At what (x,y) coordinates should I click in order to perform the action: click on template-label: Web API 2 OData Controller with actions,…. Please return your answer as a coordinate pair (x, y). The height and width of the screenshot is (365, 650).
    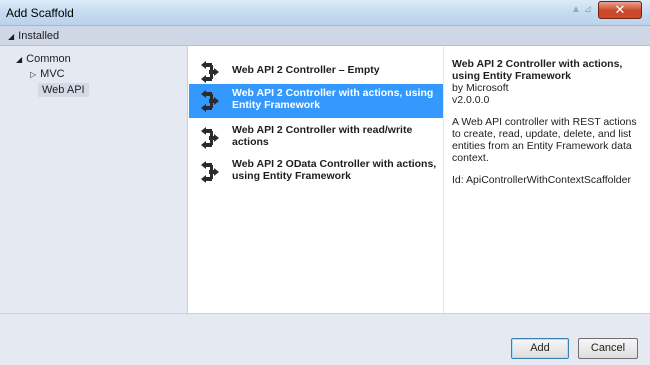
    Looking at the image, I should click on (334, 170).